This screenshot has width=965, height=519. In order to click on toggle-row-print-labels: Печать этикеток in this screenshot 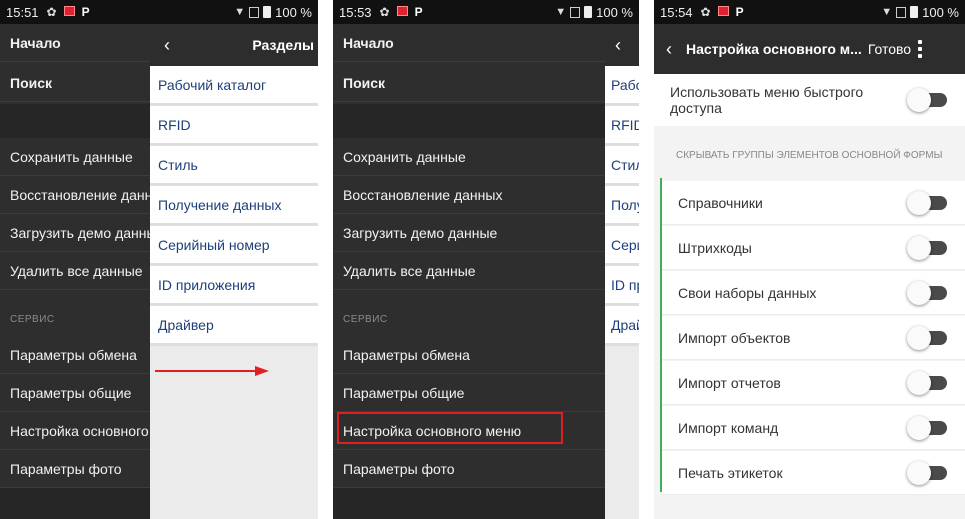, I will do `click(813, 473)`.